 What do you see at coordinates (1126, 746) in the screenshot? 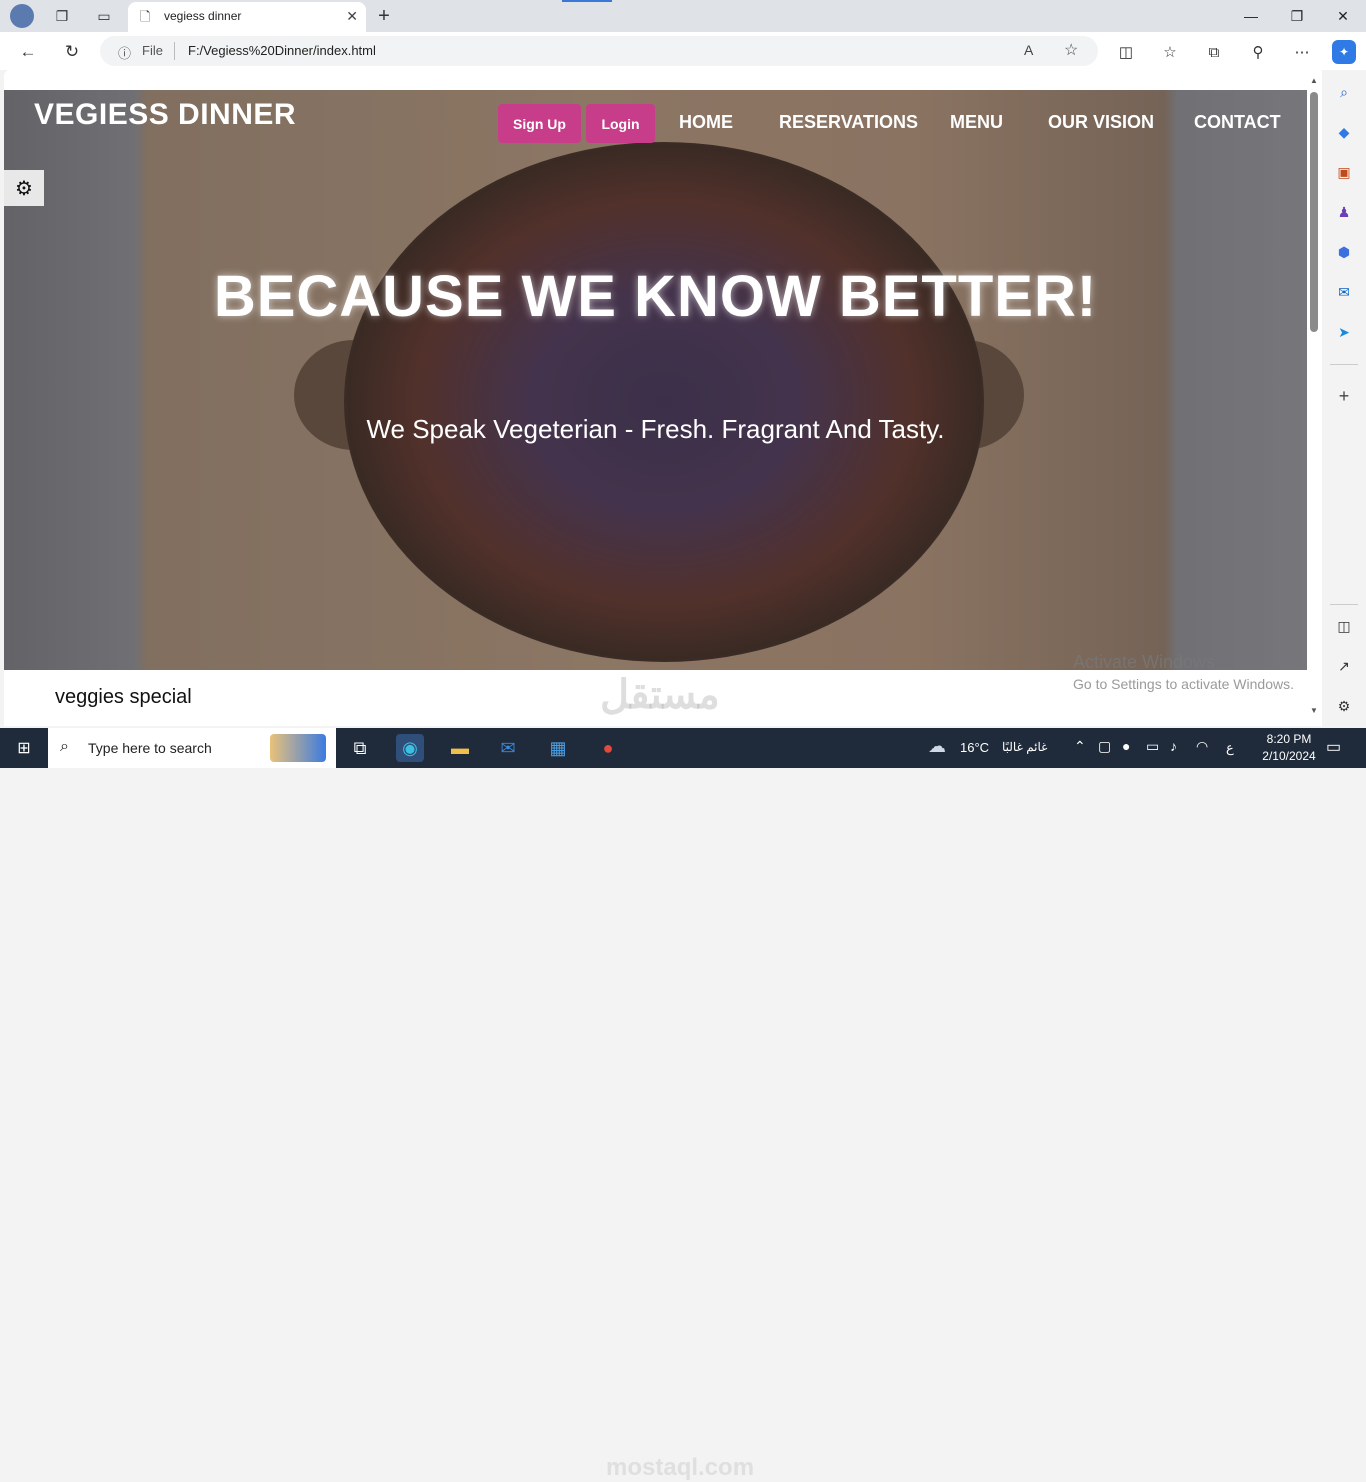
I see `alert-icon: ●` at bounding box center [1126, 746].